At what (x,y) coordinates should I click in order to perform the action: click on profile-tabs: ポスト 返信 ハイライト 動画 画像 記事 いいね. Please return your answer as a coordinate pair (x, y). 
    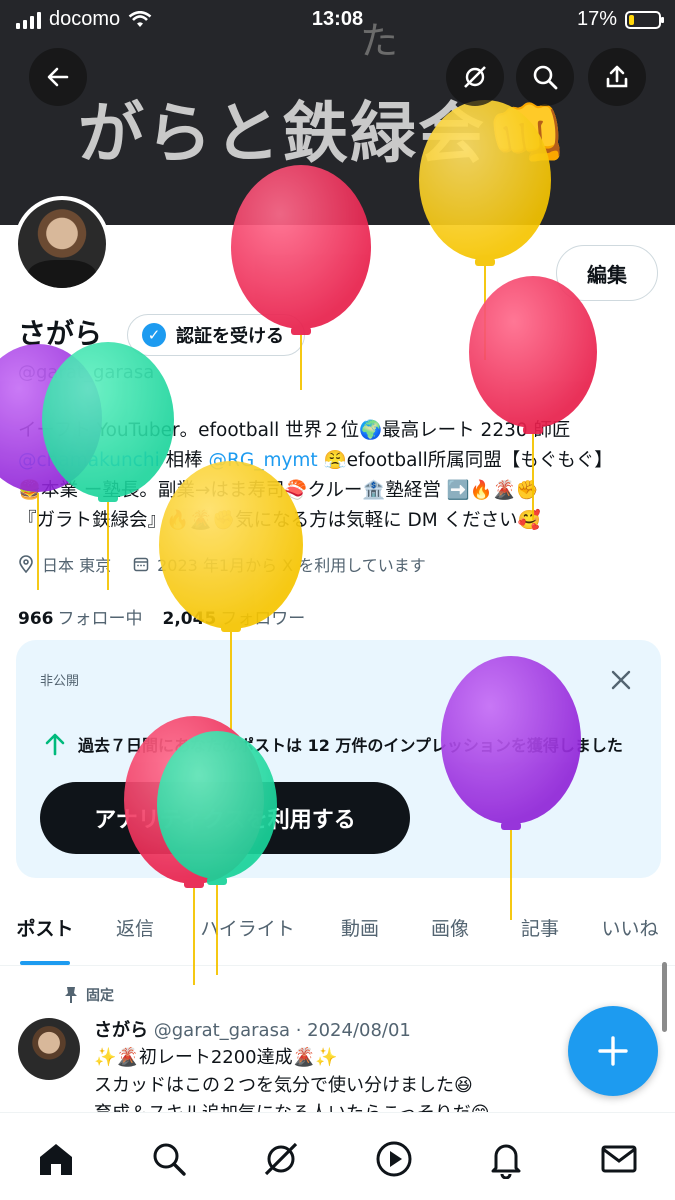
    Looking at the image, I should click on (337, 931).